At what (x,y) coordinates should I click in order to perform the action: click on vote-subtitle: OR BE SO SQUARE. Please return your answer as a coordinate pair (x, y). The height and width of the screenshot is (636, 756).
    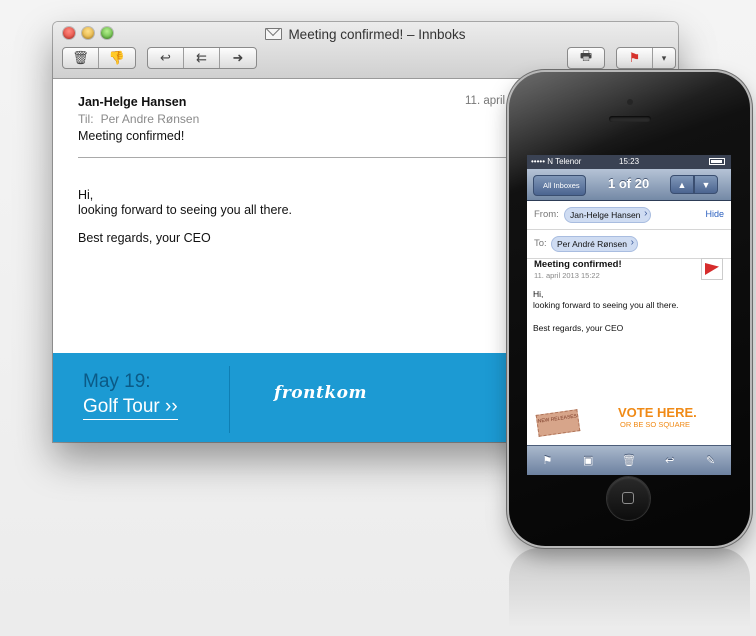
    Looking at the image, I should click on (655, 424).